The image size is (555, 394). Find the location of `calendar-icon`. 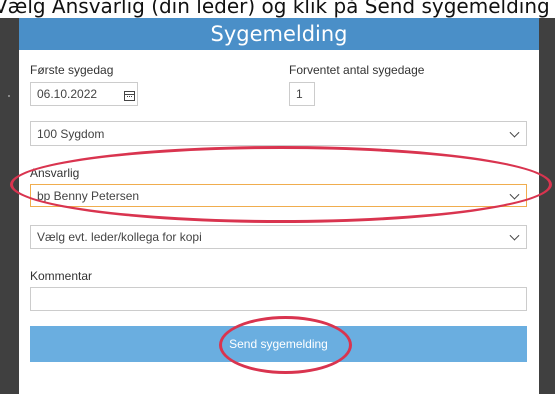

calendar-icon is located at coordinates (129, 96).